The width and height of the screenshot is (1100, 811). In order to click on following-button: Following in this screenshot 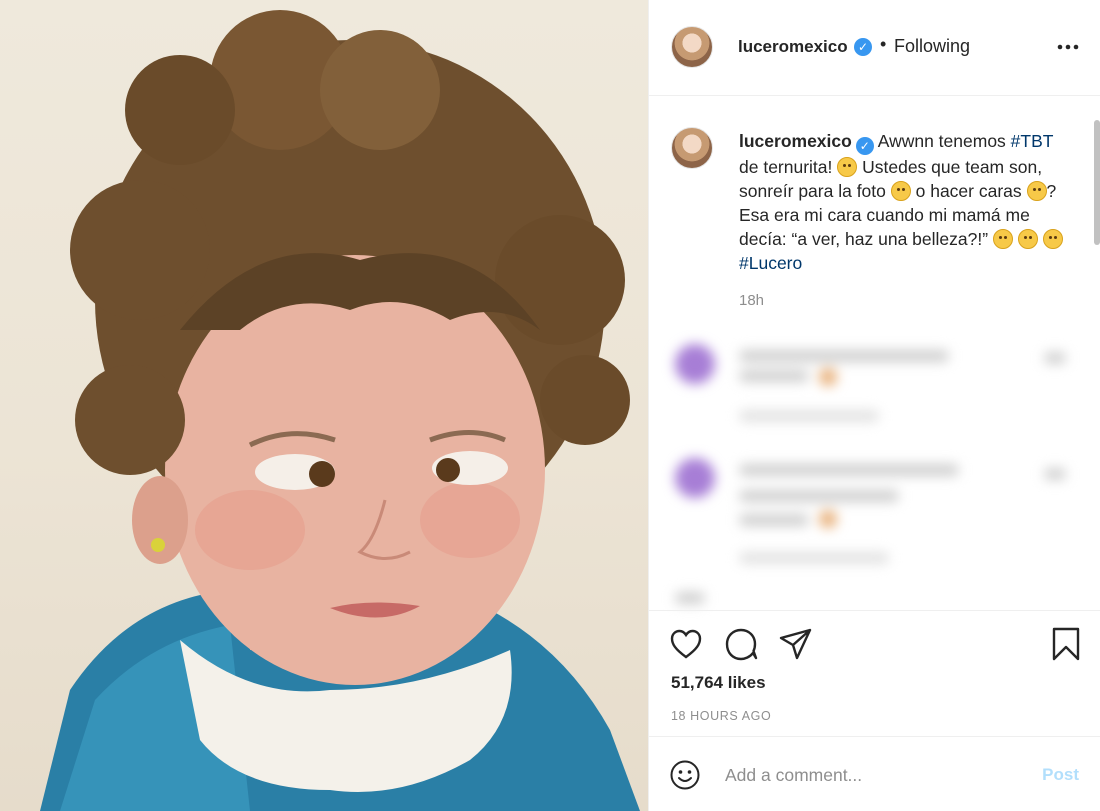, I will do `click(932, 46)`.